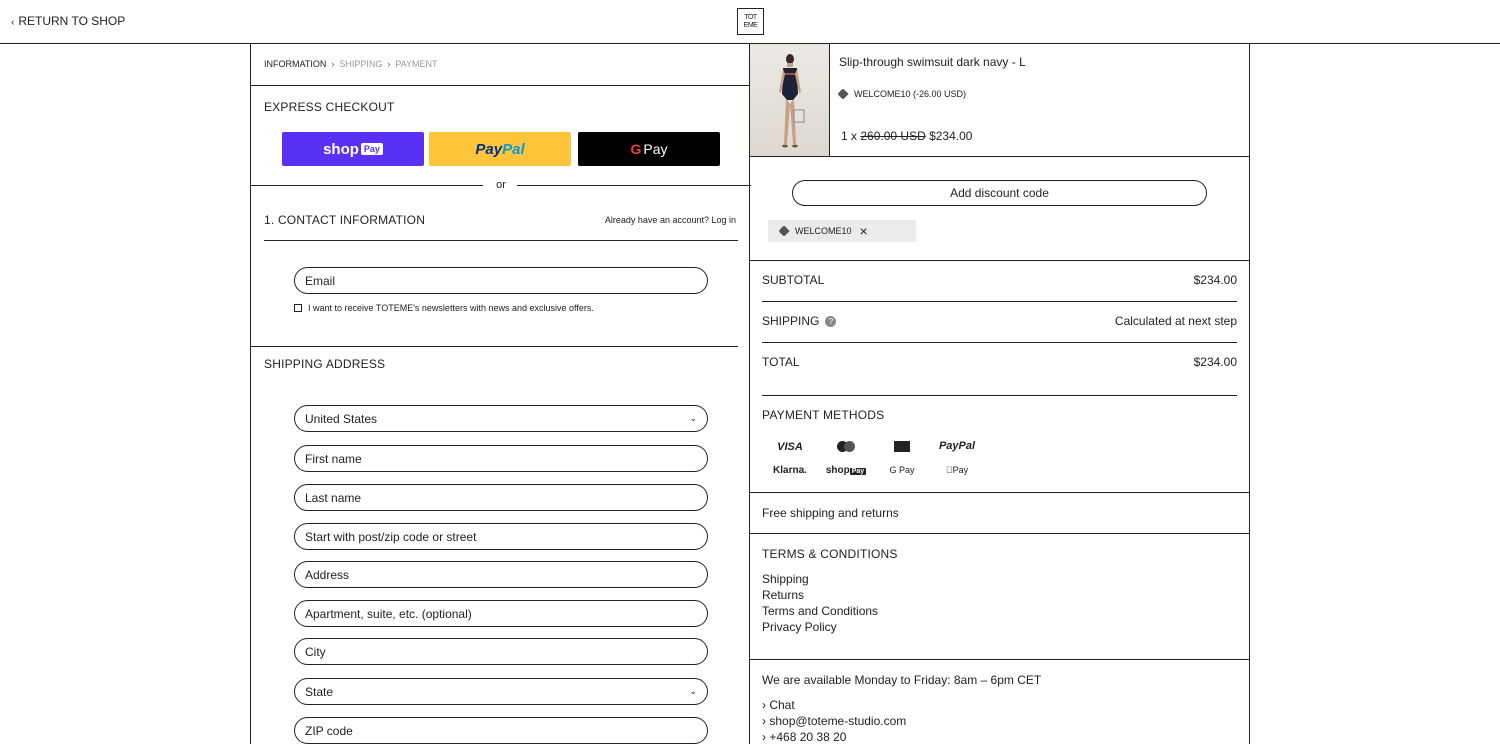  What do you see at coordinates (670, 220) in the screenshot?
I see `login-link: Already have an account? Log in` at bounding box center [670, 220].